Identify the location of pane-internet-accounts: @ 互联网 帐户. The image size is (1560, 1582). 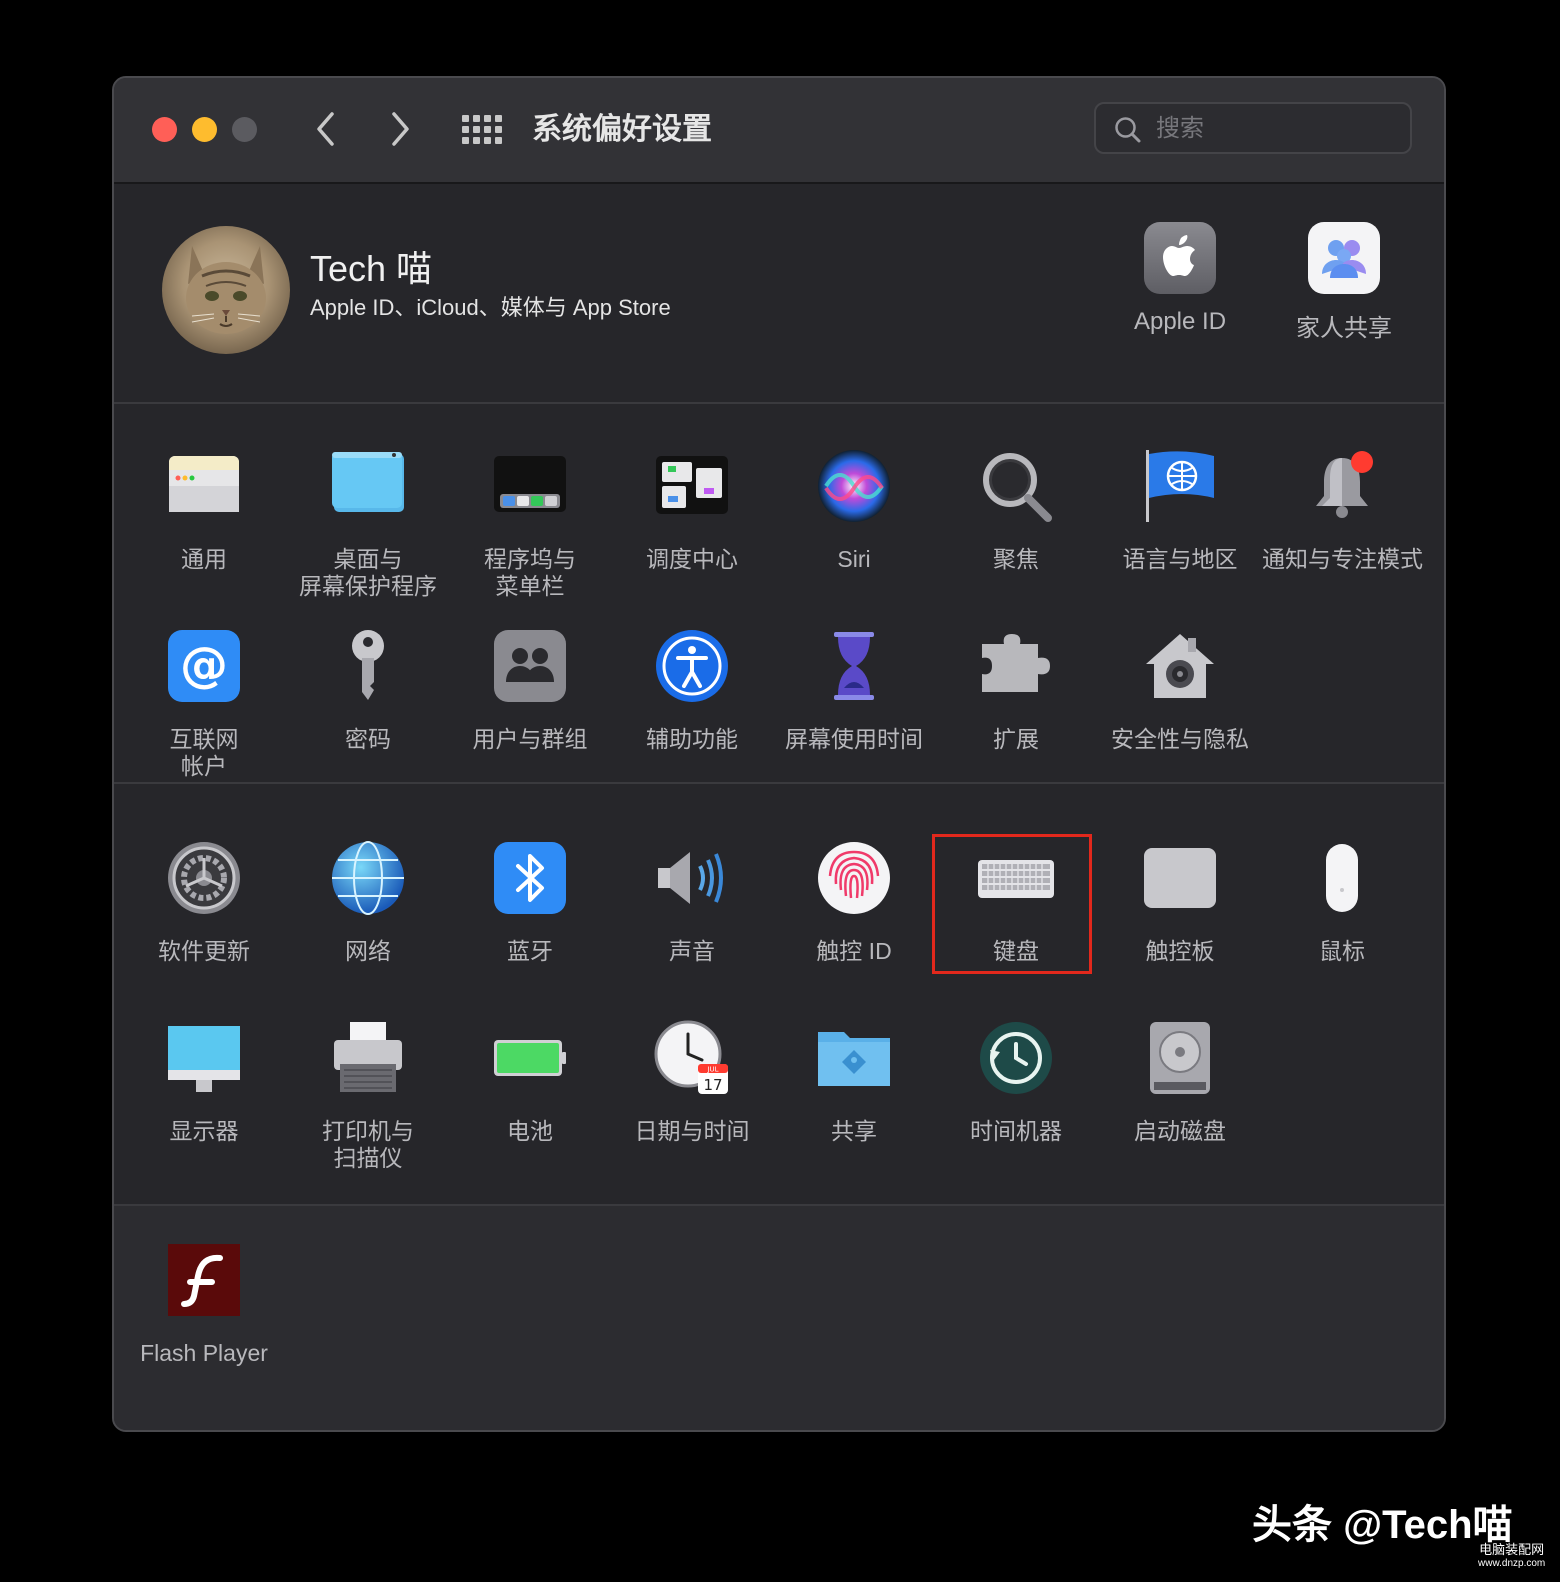
(204, 704).